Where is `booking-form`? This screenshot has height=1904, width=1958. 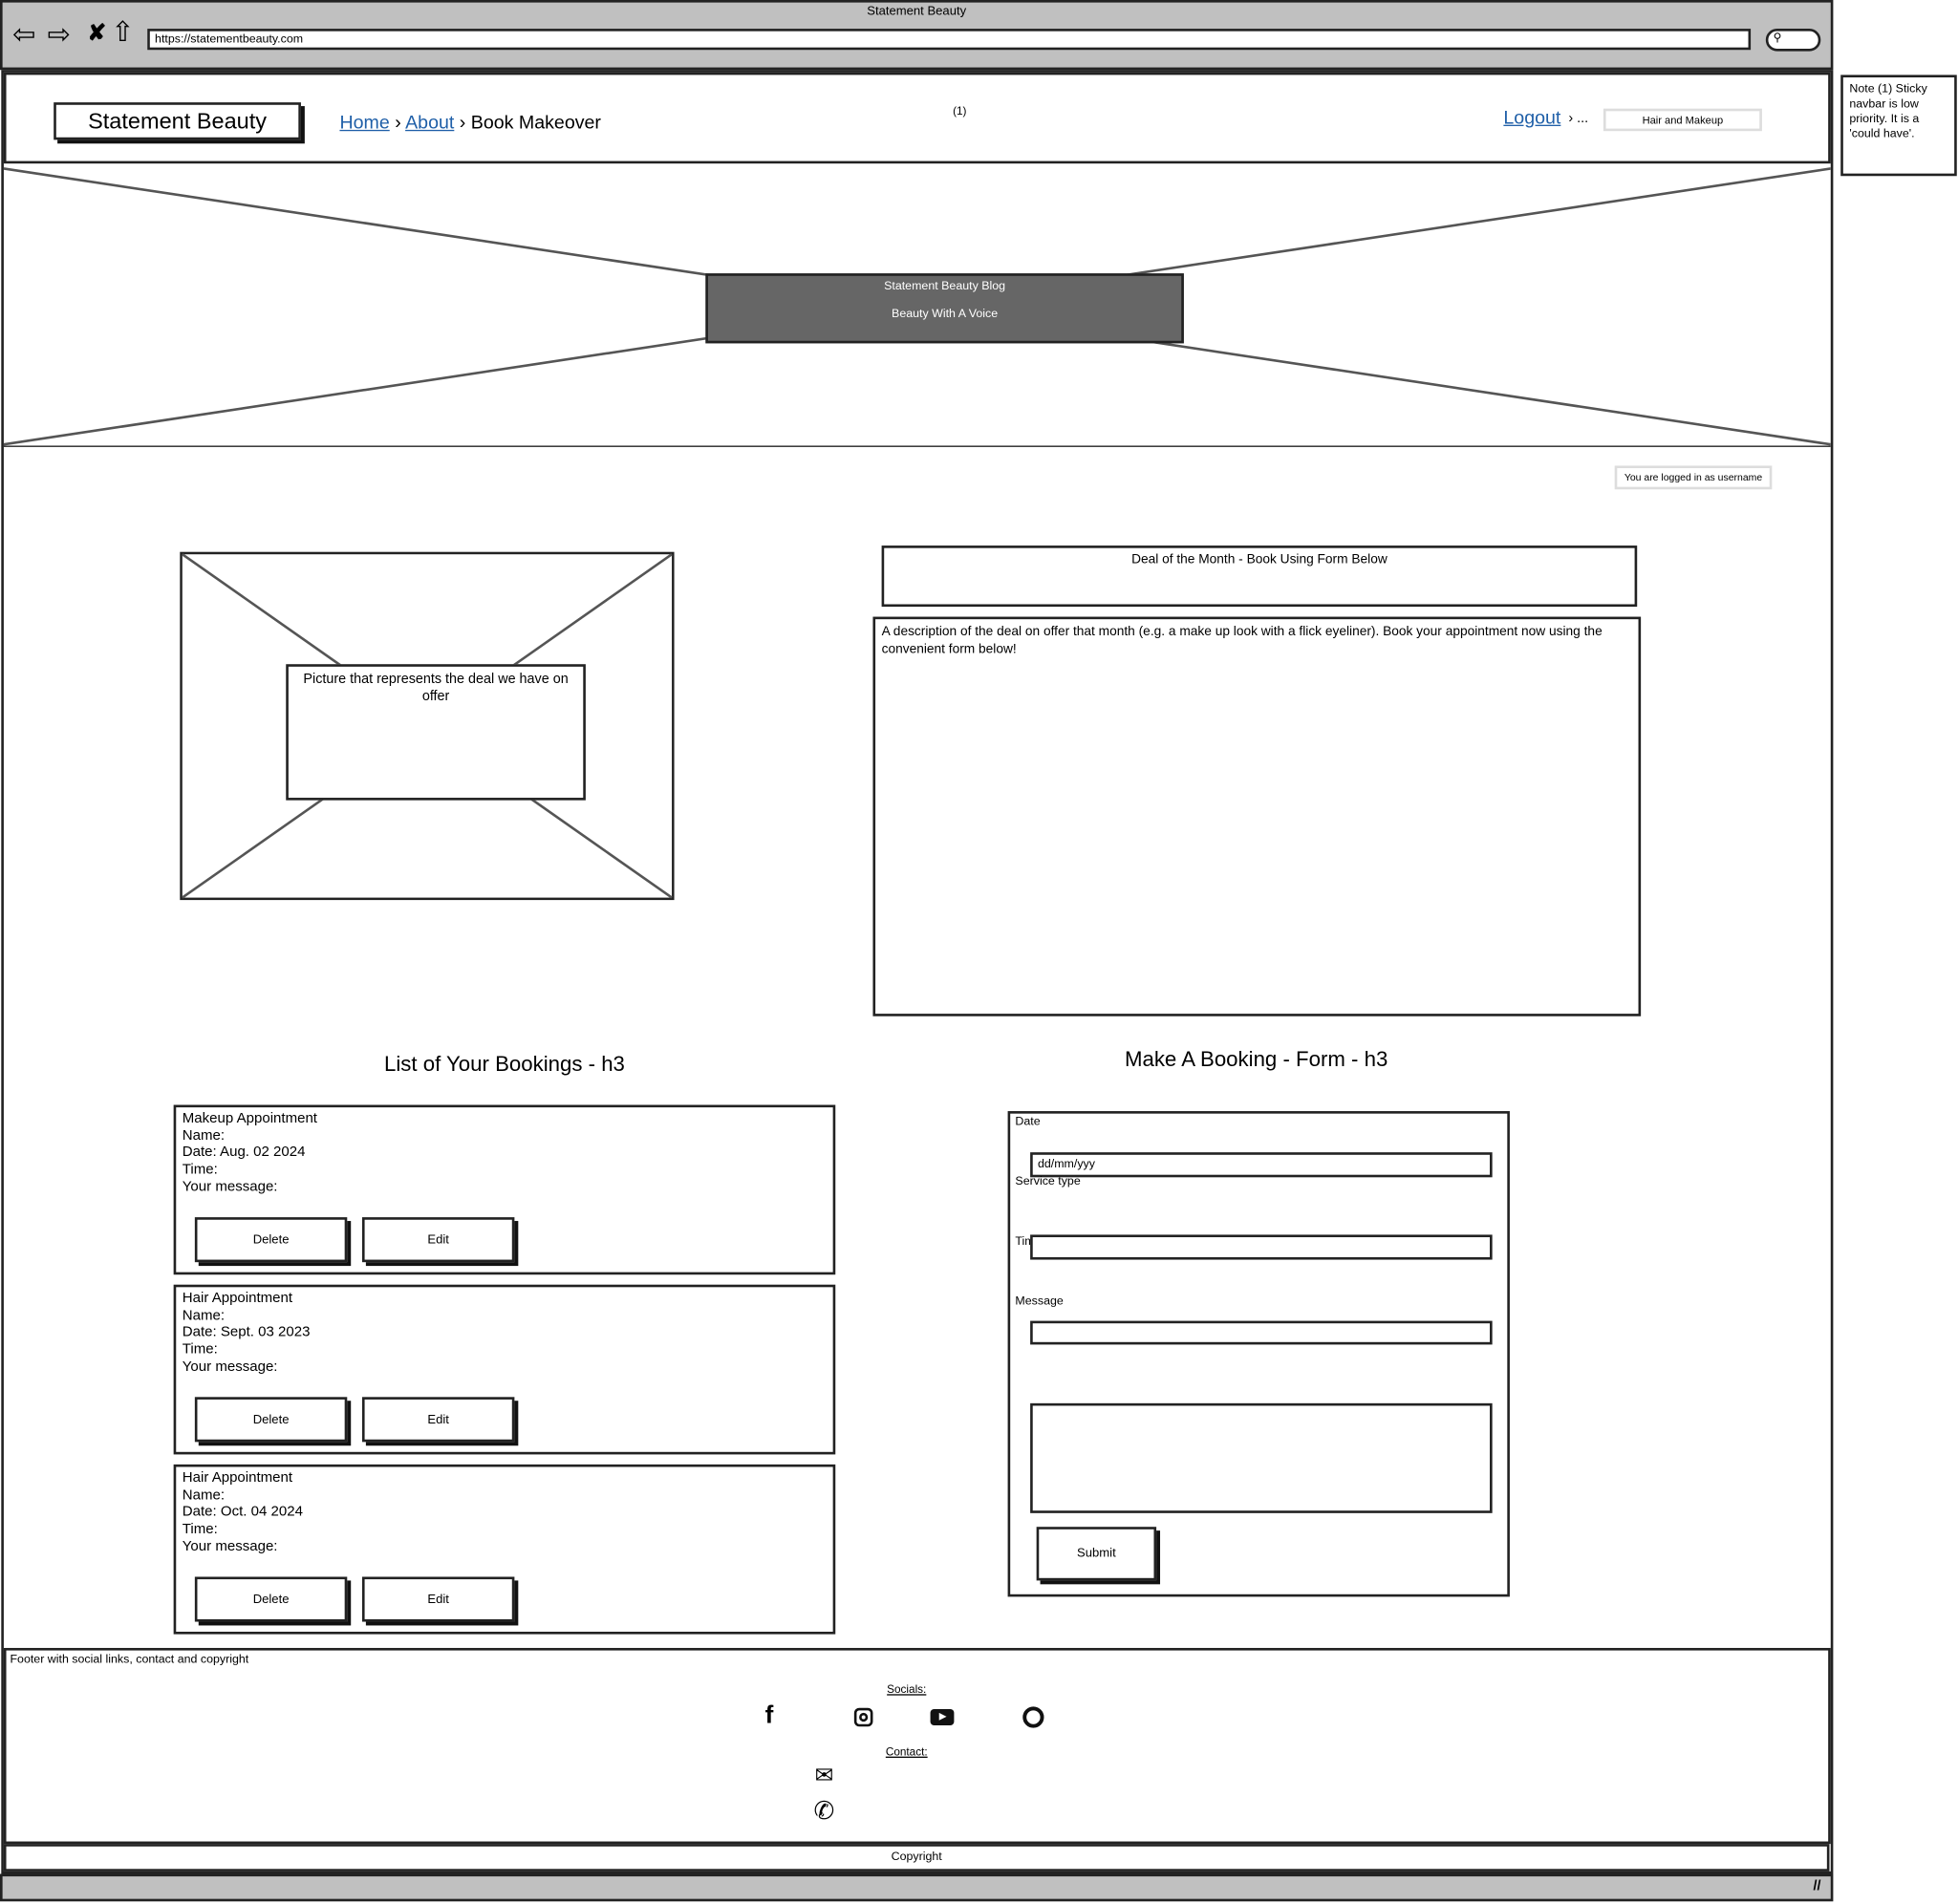
booking-form is located at coordinates (1259, 1354).